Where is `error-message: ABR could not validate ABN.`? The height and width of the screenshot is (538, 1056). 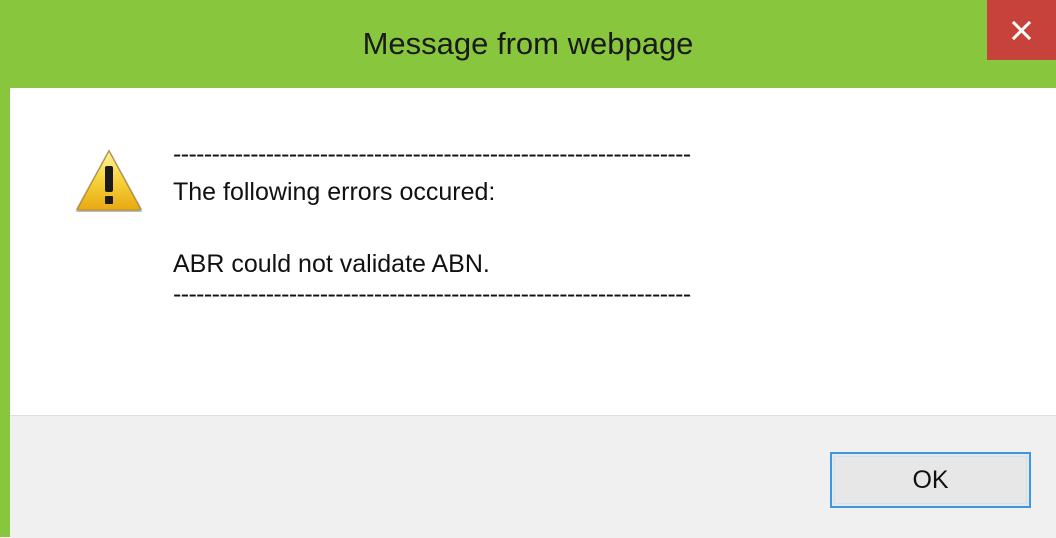 error-message: ABR could not validate ABN. is located at coordinates (331, 264).